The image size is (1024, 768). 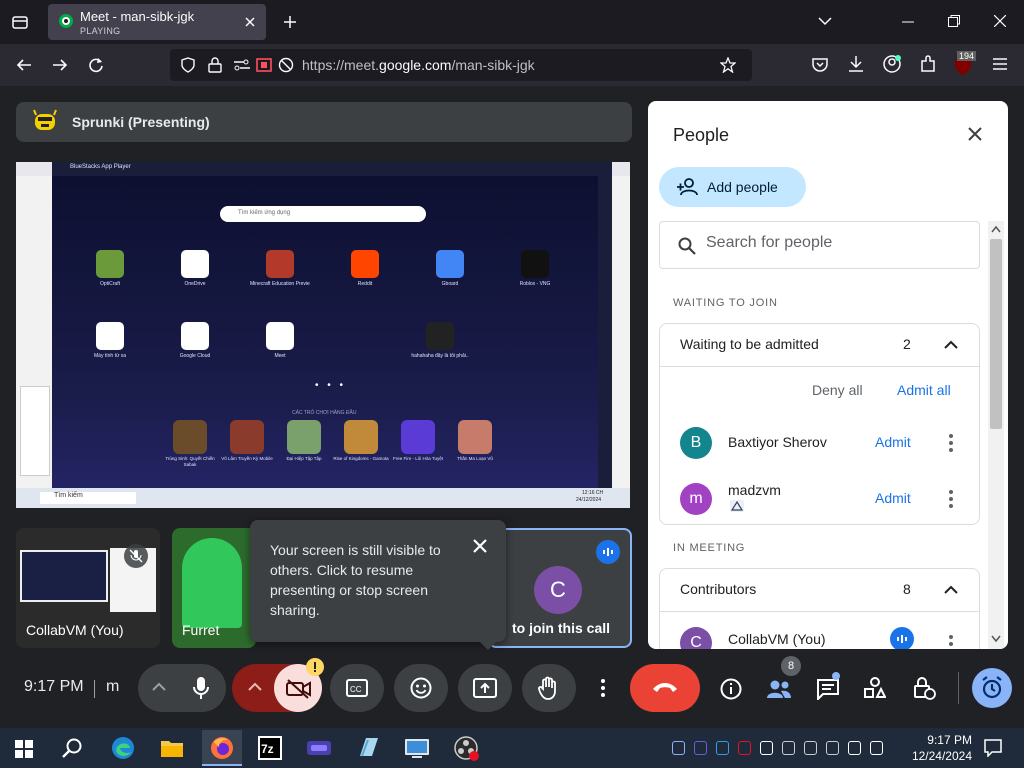 I want to click on add-people-button: Add people, so click(x=732, y=187).